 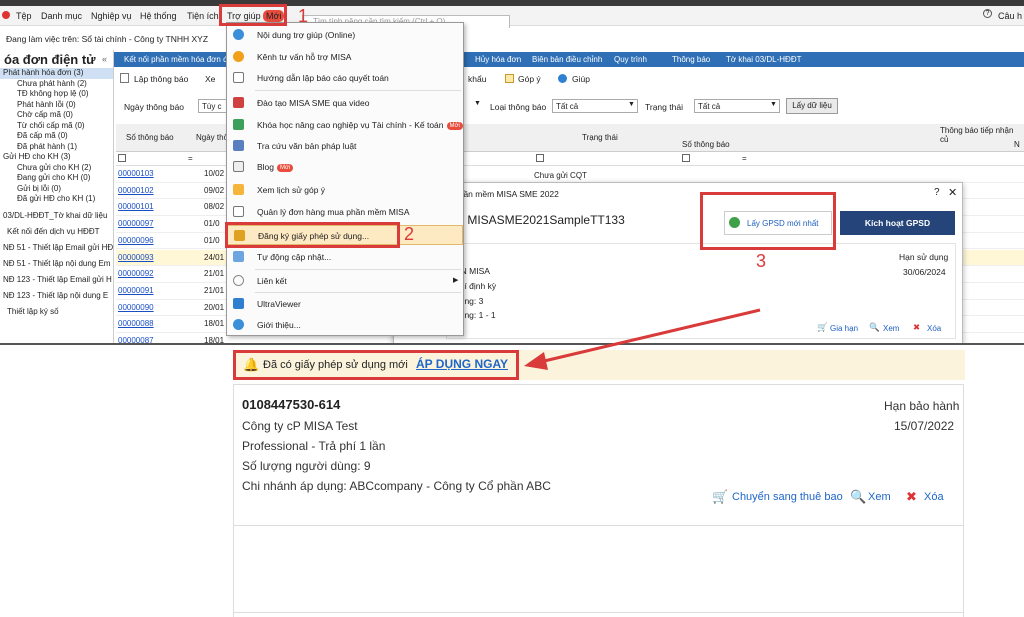 I want to click on collapse-icon: «, so click(x=104, y=59).